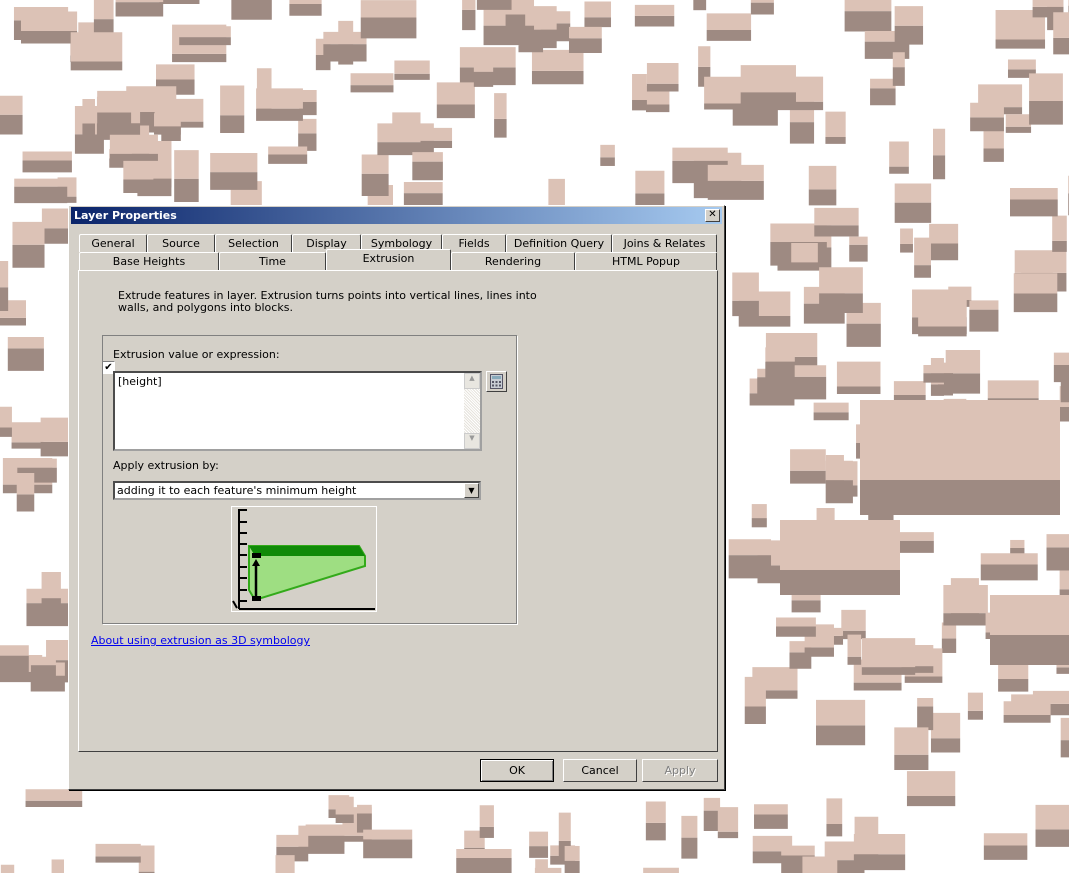  What do you see at coordinates (472, 381) in the screenshot?
I see `scroll-up-icon: ▲` at bounding box center [472, 381].